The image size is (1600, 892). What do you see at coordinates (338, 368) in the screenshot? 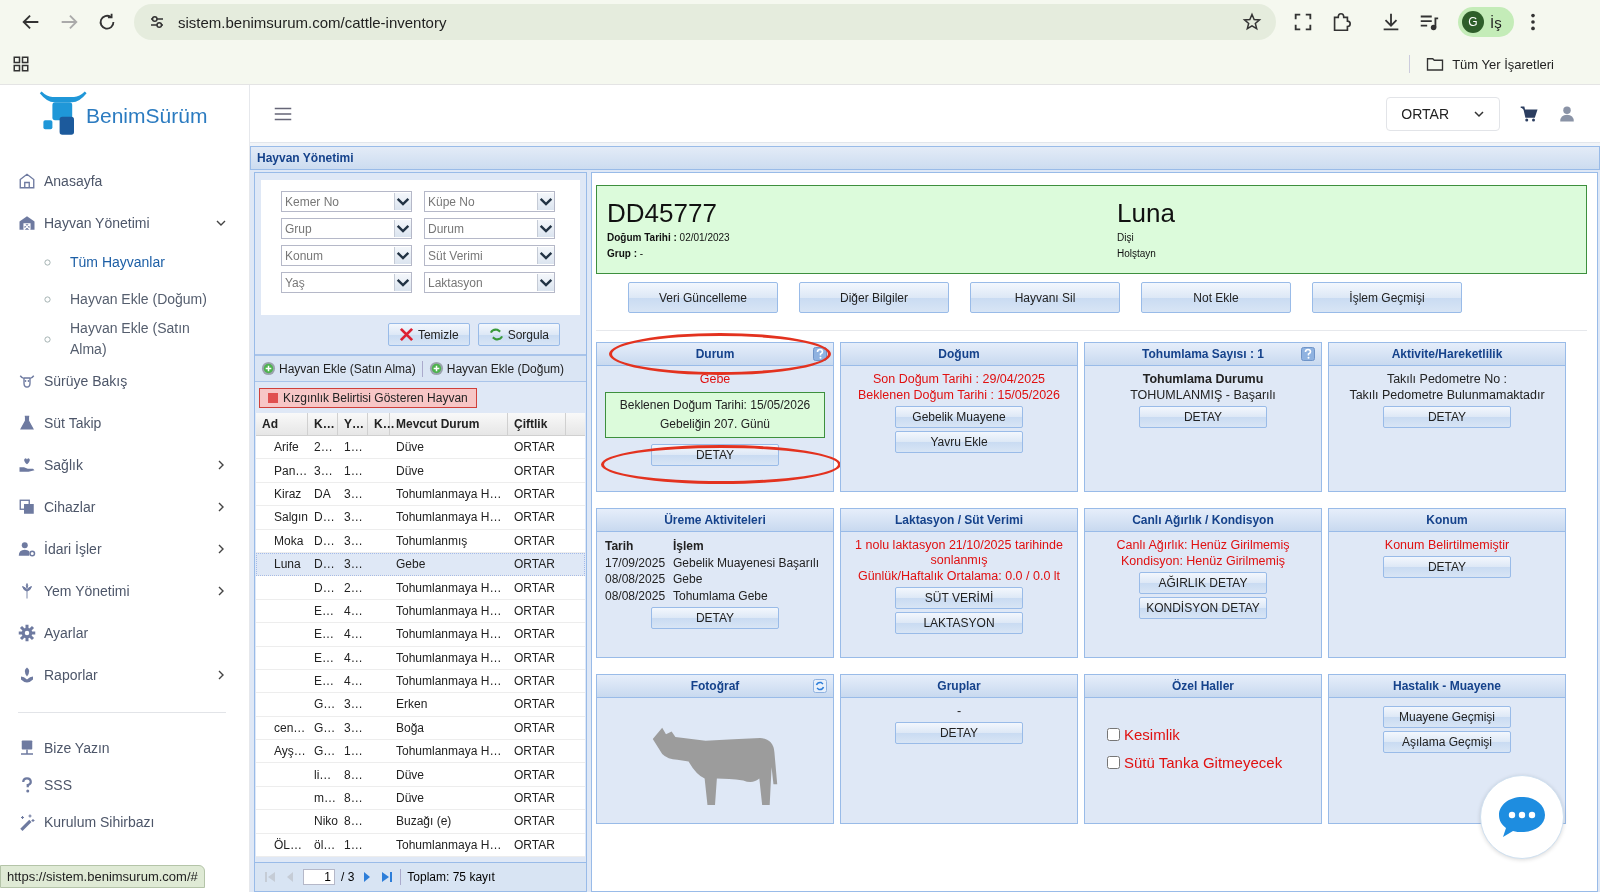
I see `add-animal-button: Hayvan Ekle (Satın Alma)` at bounding box center [338, 368].